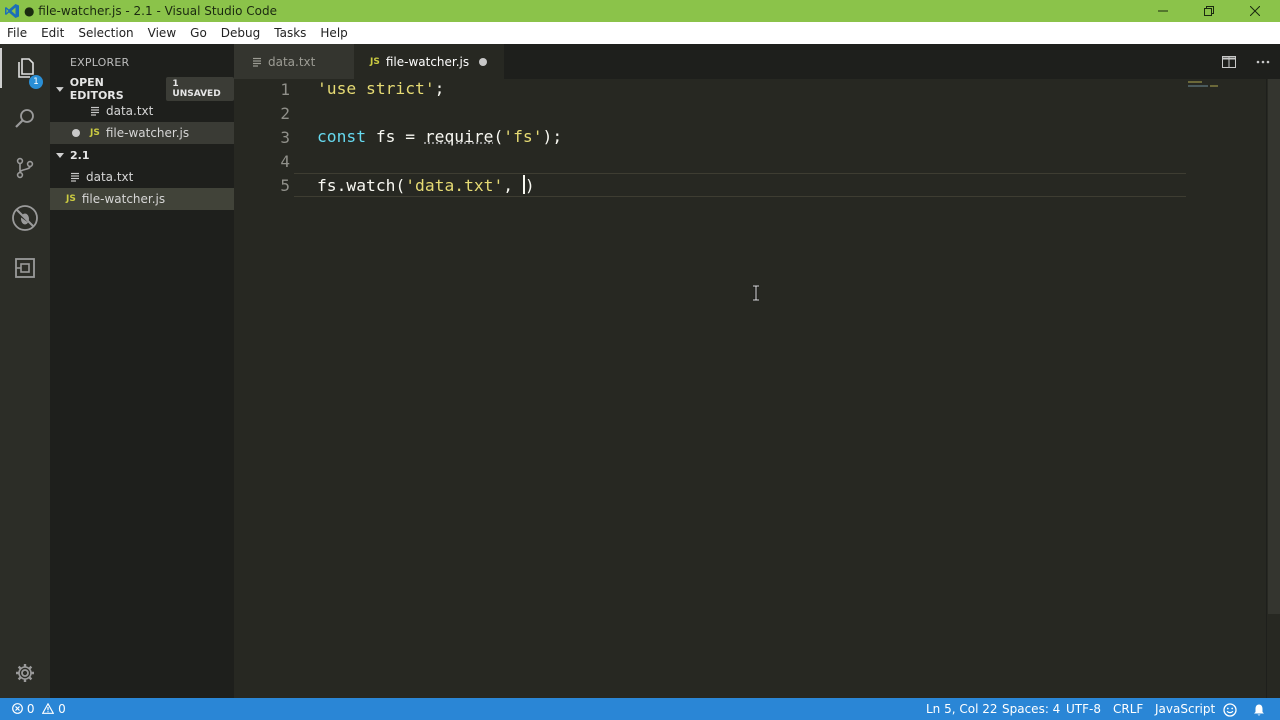  I want to click on open-editor-item-data-txt: data.txt, so click(142, 111).